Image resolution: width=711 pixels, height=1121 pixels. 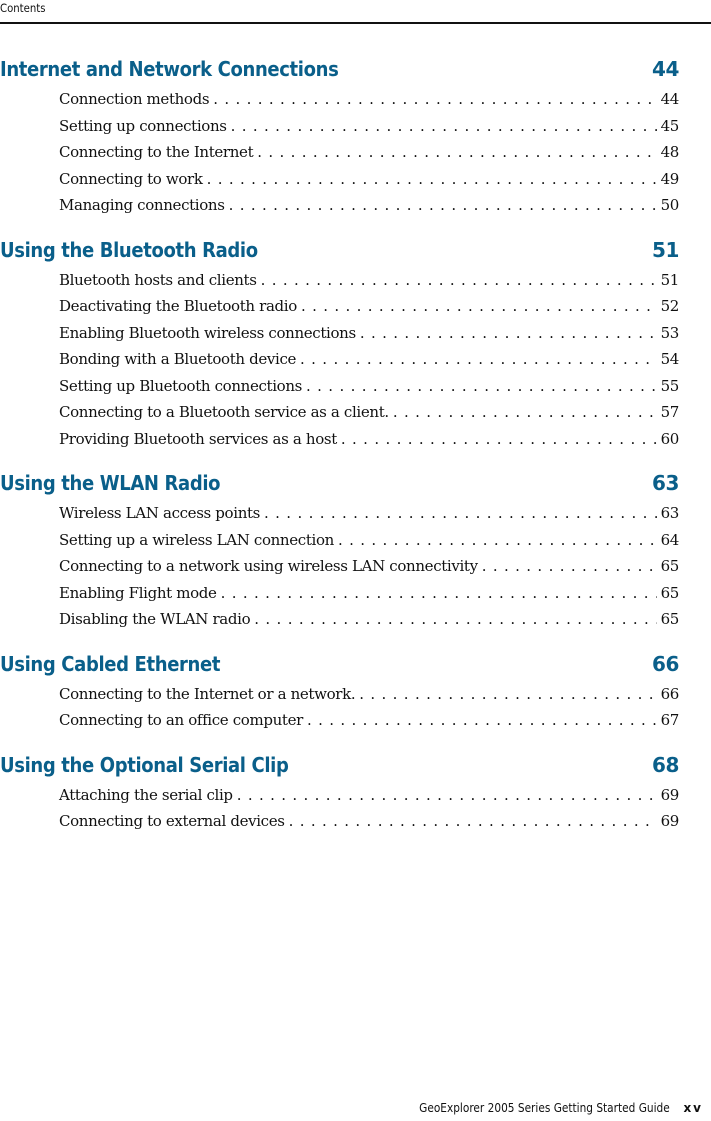 What do you see at coordinates (207, 693) in the screenshot?
I see `entry-title: Connecting to the Internet or a network.` at bounding box center [207, 693].